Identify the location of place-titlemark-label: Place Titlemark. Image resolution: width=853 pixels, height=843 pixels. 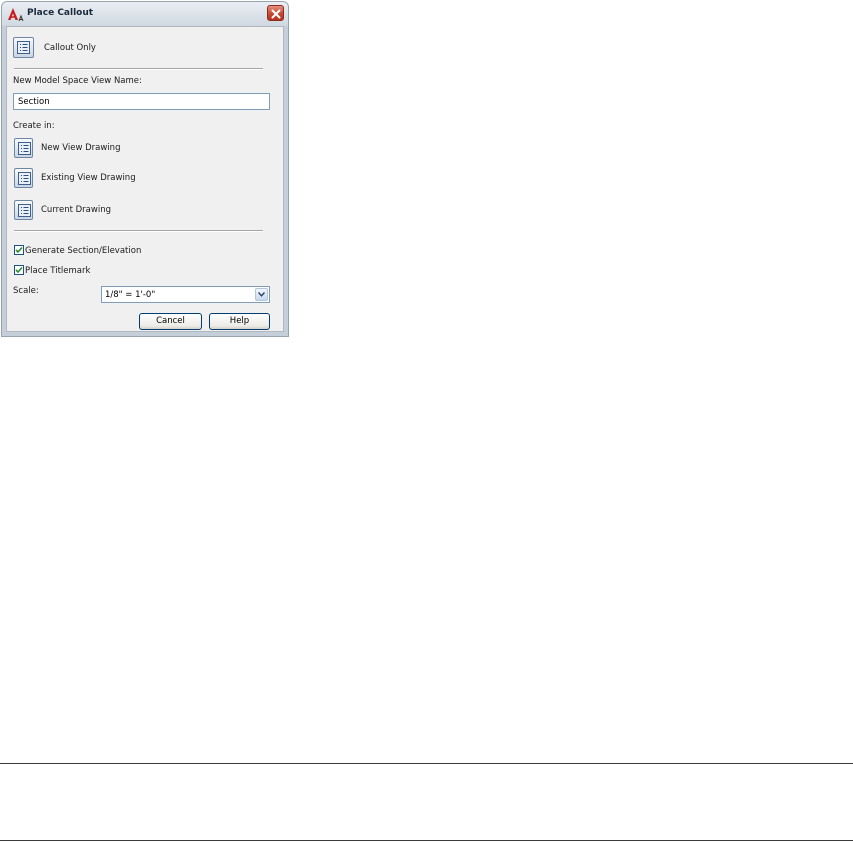
(58, 271).